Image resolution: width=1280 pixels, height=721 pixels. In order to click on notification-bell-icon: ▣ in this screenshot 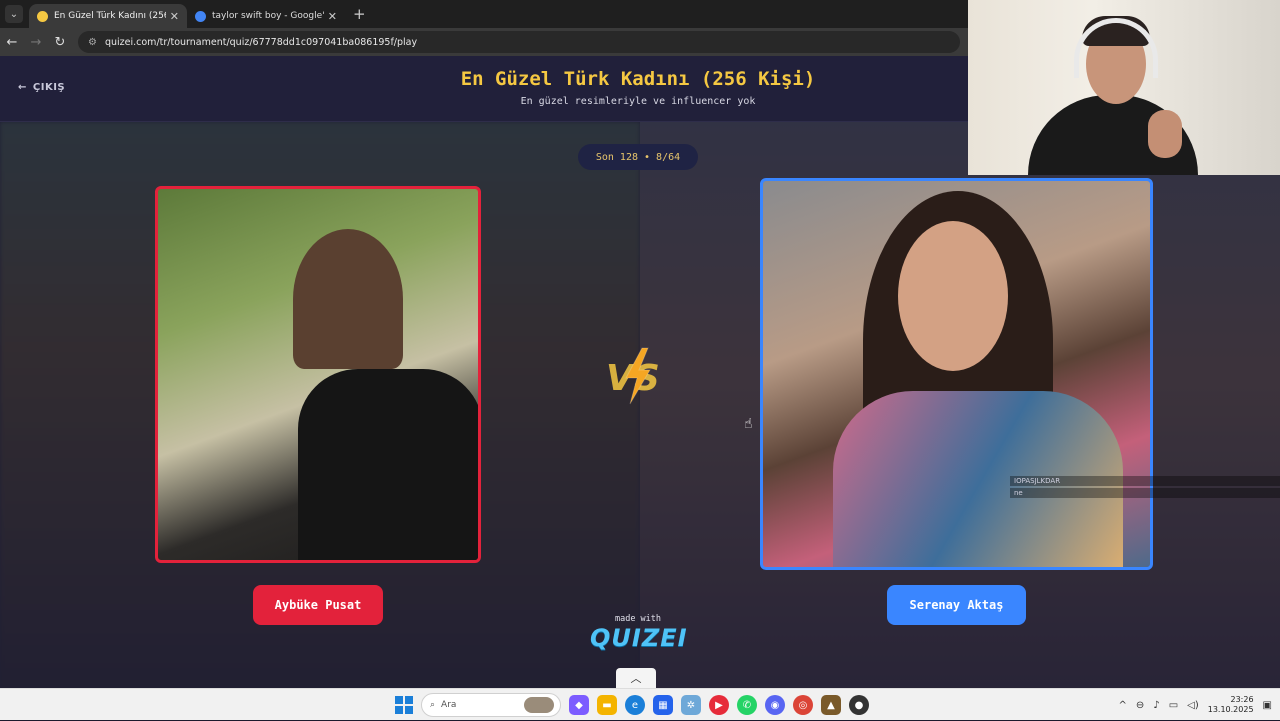, I will do `click(1267, 705)`.